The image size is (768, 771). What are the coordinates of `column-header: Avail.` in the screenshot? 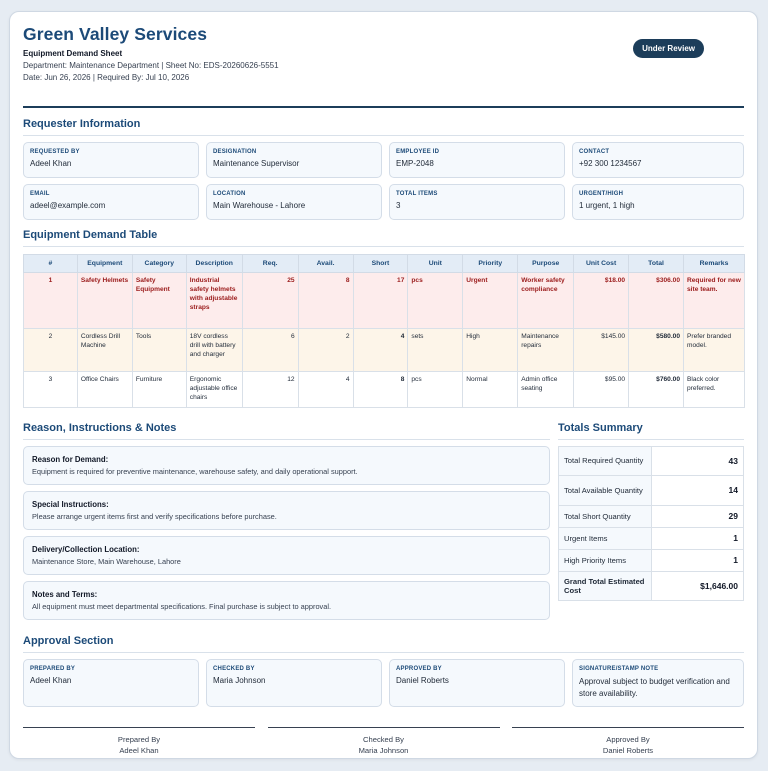 It's located at (325, 263).